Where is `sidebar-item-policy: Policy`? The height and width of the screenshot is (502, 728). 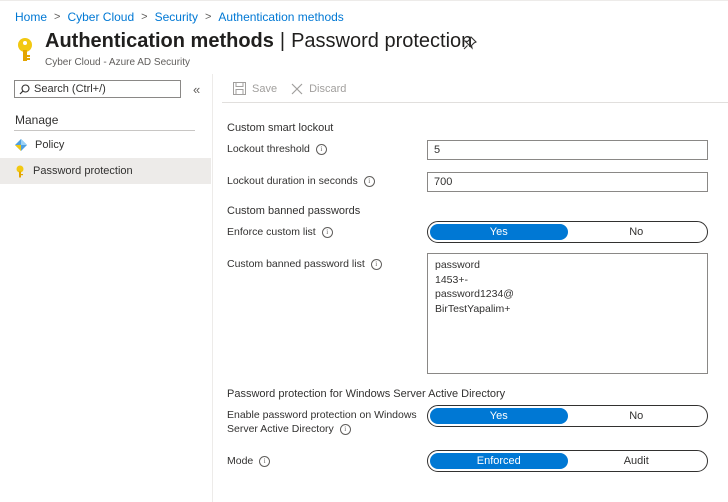 sidebar-item-policy: Policy is located at coordinates (105, 145).